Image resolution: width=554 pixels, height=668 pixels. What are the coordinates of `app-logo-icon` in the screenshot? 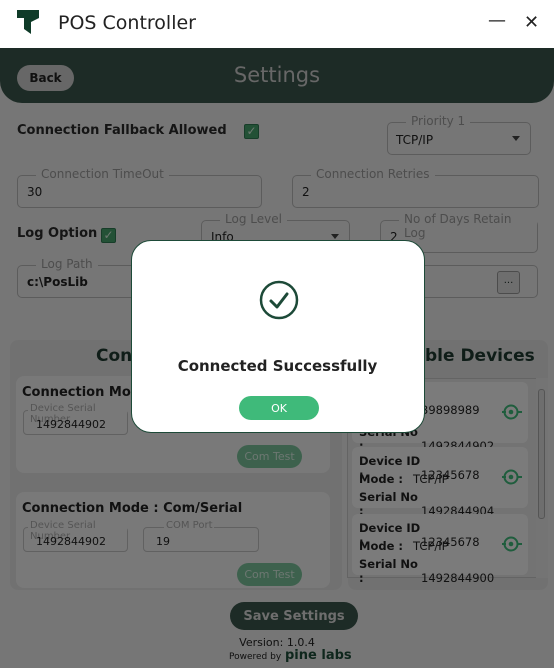 It's located at (28, 22).